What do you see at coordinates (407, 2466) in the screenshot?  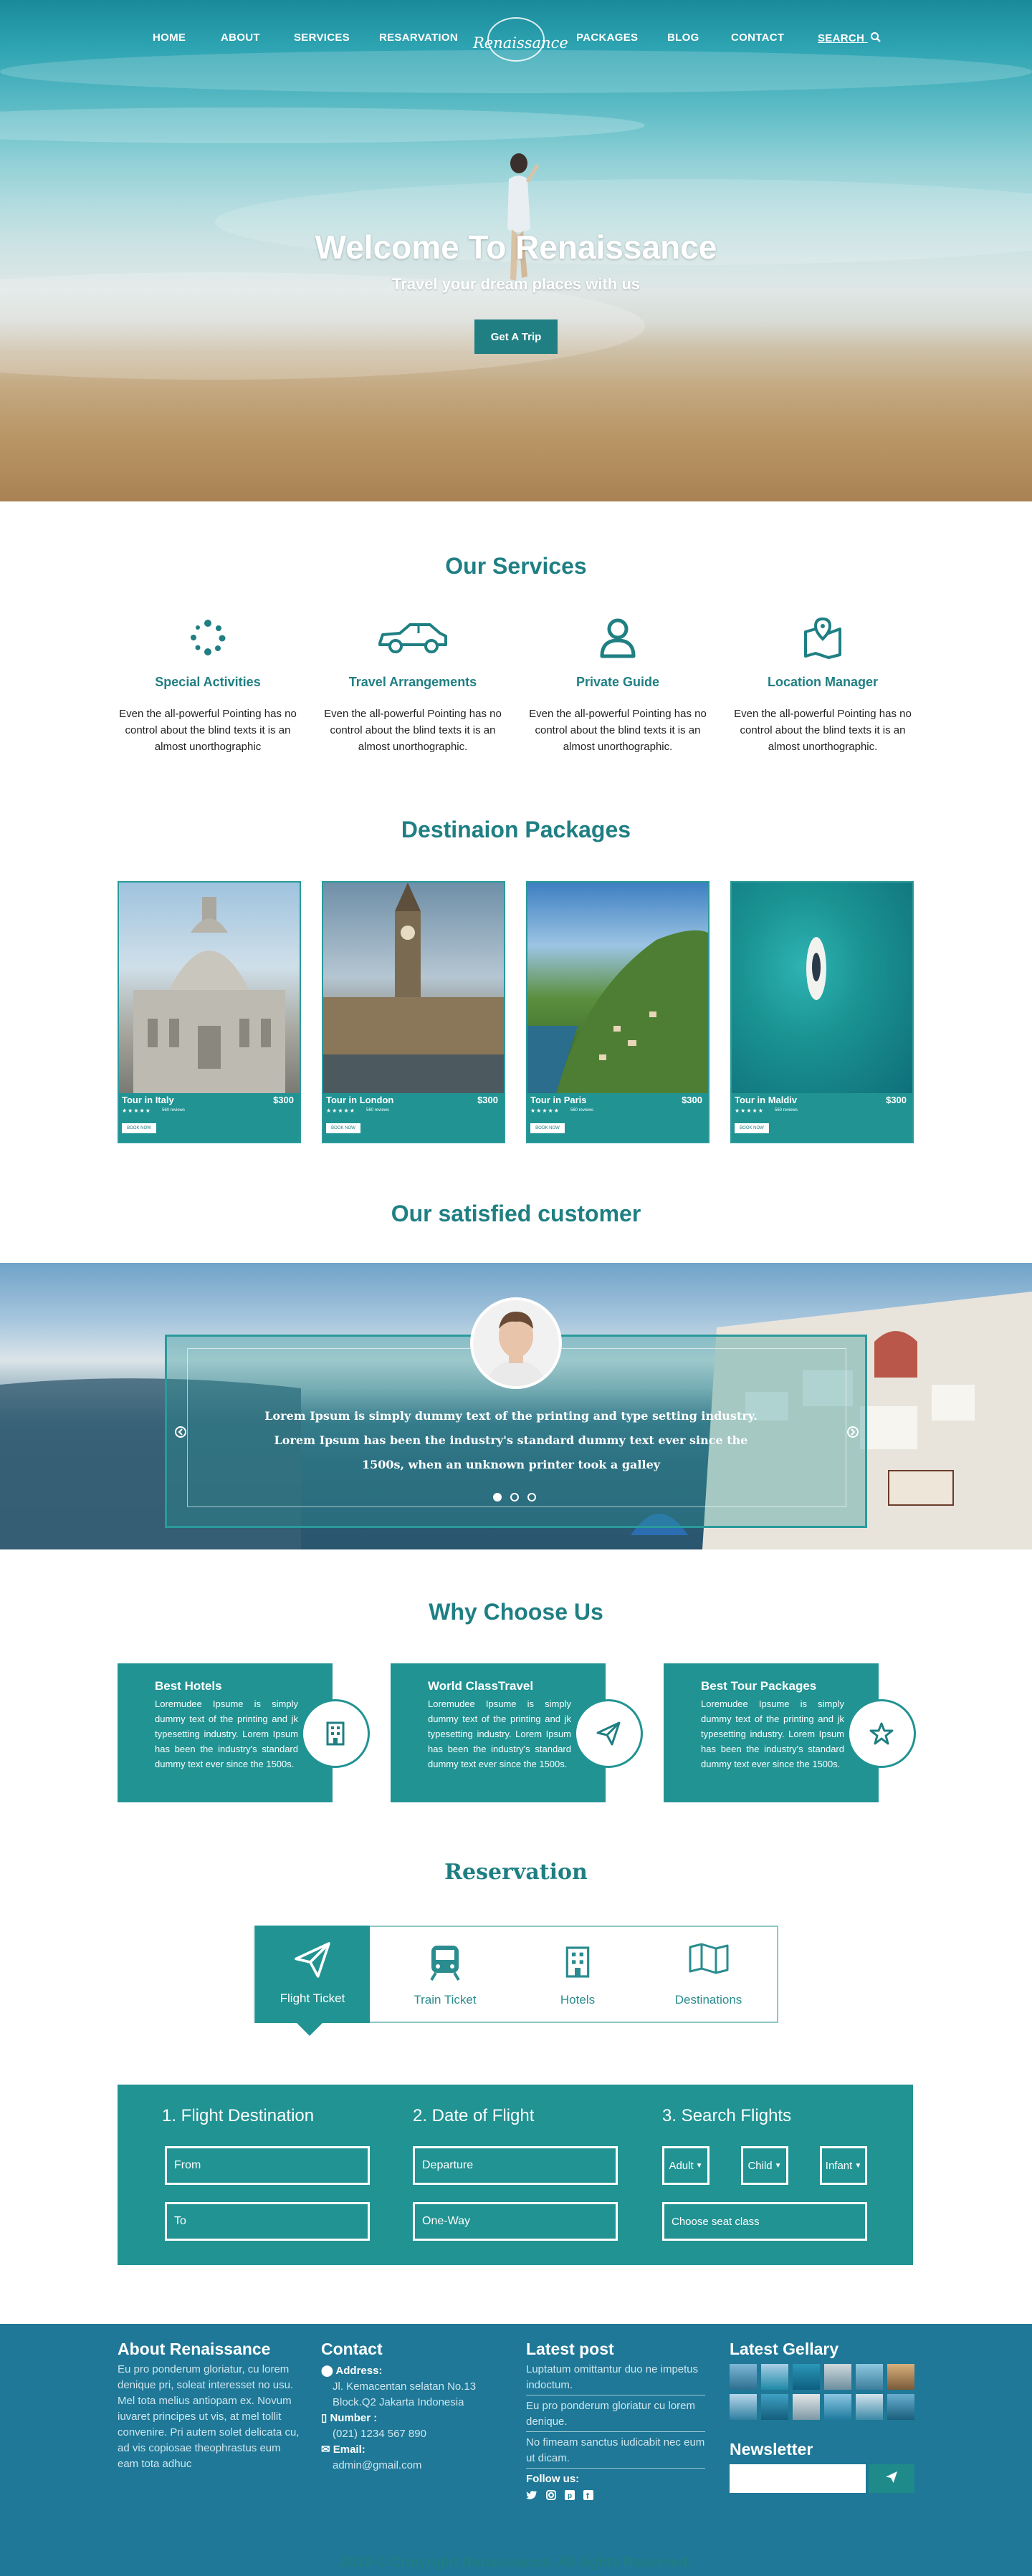 I see `email-text: admin@gmail.com` at bounding box center [407, 2466].